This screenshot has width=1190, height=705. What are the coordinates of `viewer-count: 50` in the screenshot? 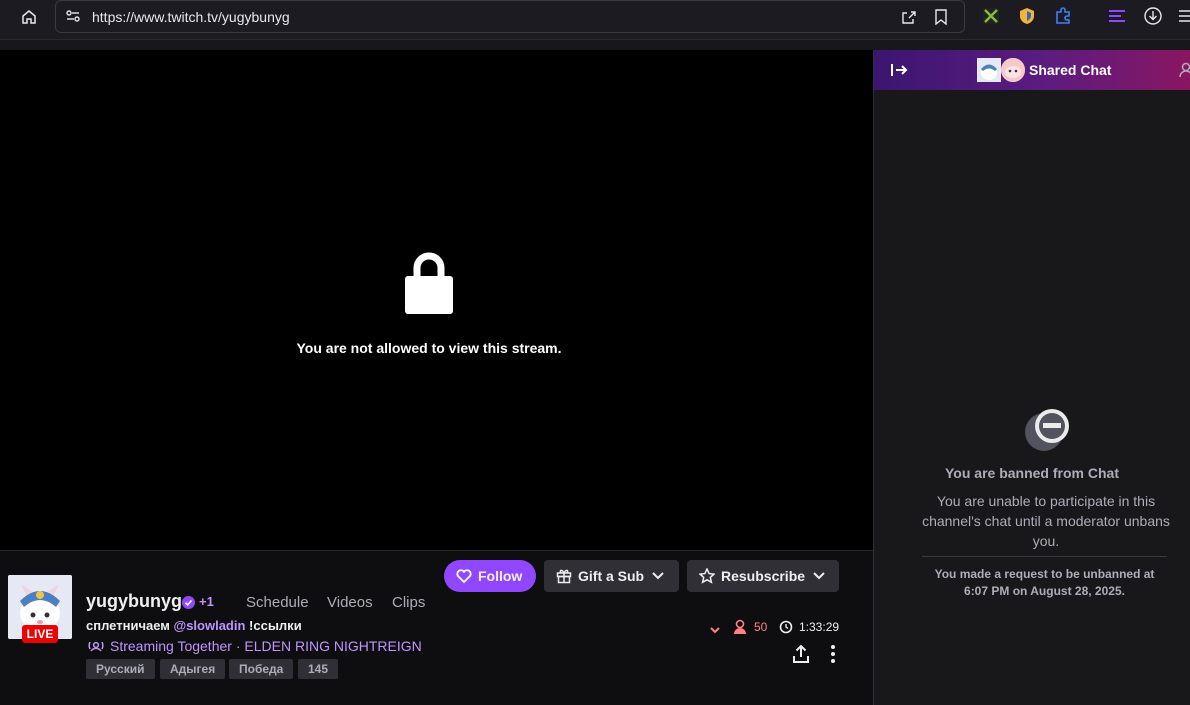 It's located at (761, 627).